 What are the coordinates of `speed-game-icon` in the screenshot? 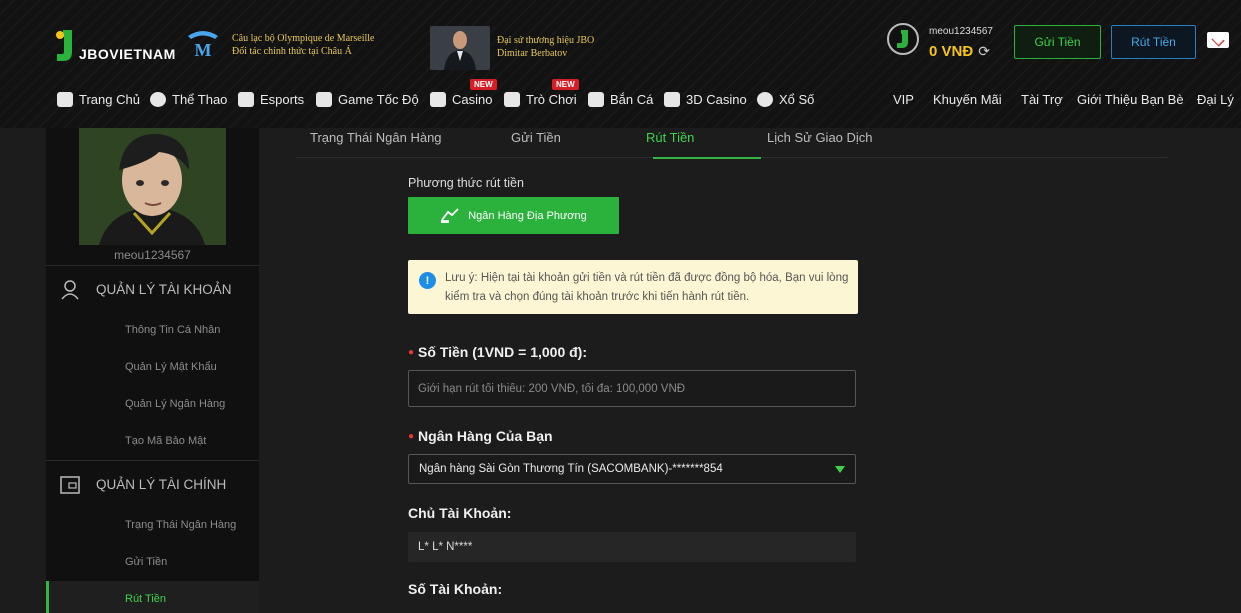 It's located at (324, 99).